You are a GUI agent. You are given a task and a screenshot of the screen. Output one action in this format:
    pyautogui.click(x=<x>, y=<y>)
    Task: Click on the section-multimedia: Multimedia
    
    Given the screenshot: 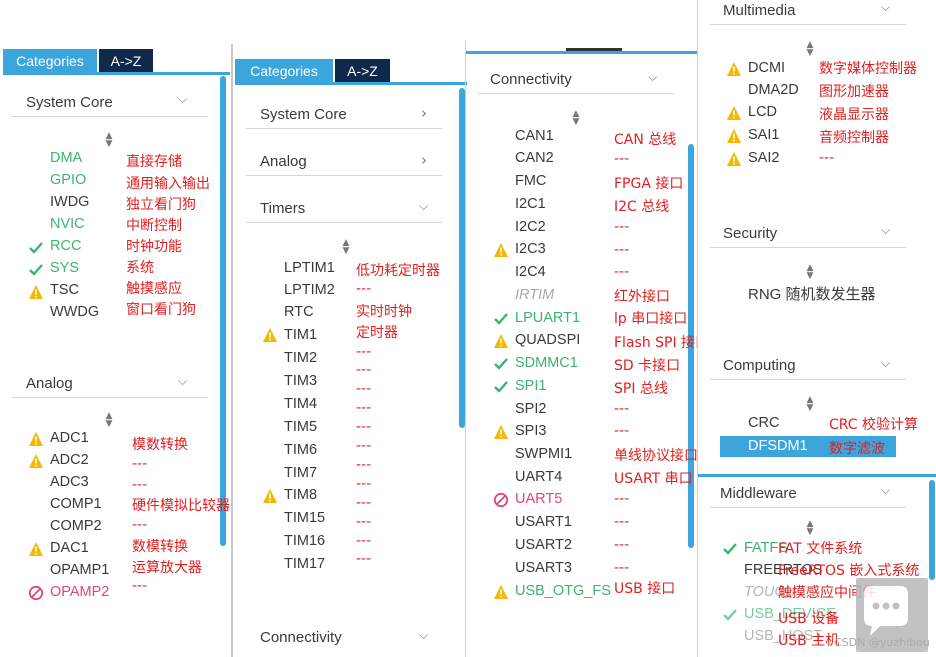 What is the action you would take?
    pyautogui.click(x=759, y=10)
    